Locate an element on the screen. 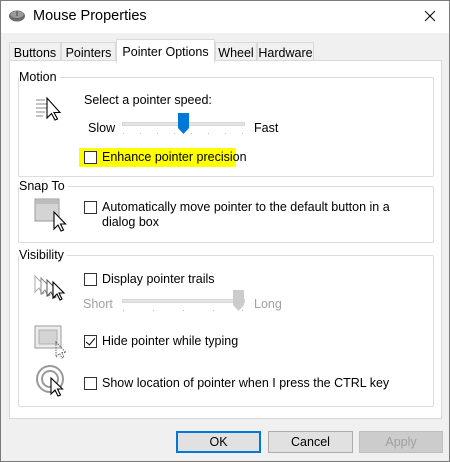 This screenshot has height=462, width=450. apply-button: Apply is located at coordinates (401, 442).